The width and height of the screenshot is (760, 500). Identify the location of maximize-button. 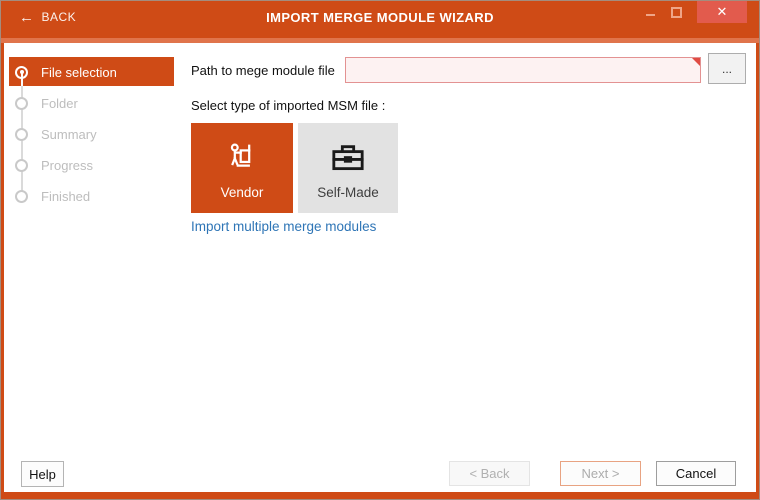
(676, 12).